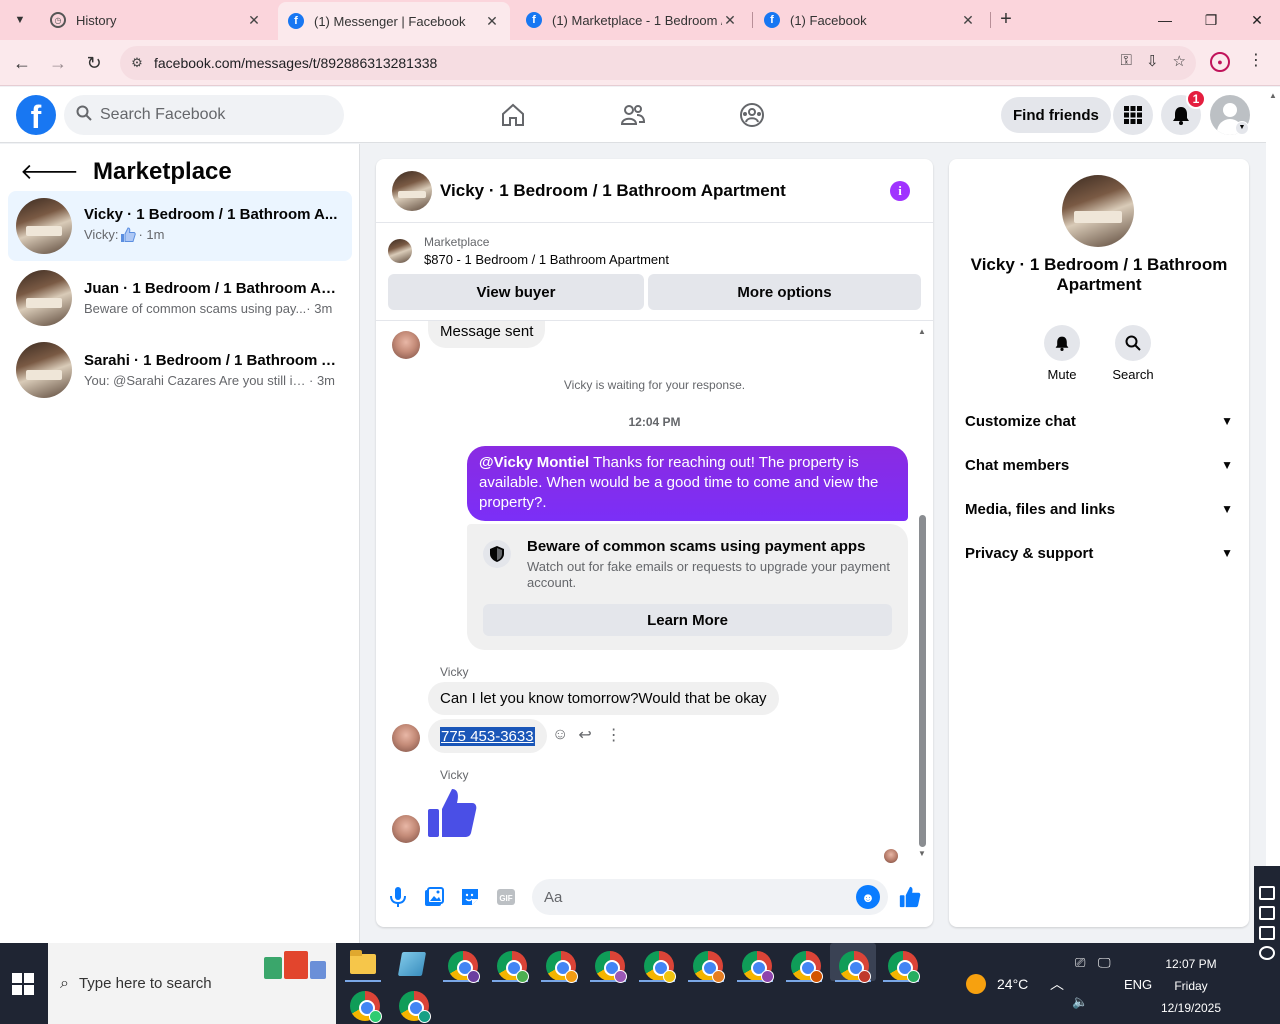  What do you see at coordinates (1273, 515) in the screenshot?
I see `page-scrollbar: ▲` at bounding box center [1273, 515].